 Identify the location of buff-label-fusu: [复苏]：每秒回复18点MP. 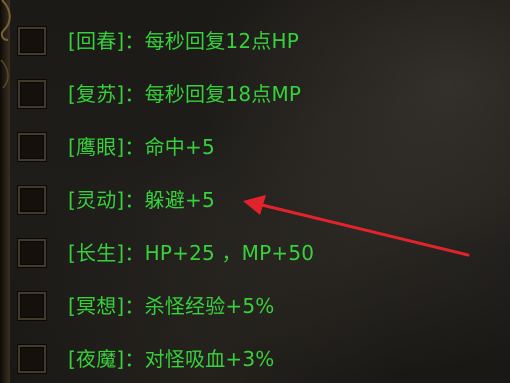
(185, 94).